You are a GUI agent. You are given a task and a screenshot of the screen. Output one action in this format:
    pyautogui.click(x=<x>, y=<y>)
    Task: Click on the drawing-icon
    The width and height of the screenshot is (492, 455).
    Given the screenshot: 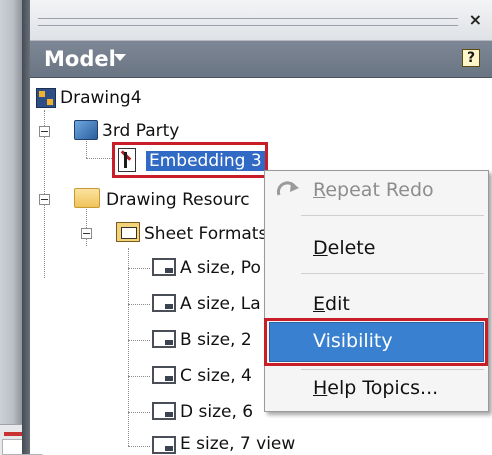 What is the action you would take?
    pyautogui.click(x=46, y=98)
    